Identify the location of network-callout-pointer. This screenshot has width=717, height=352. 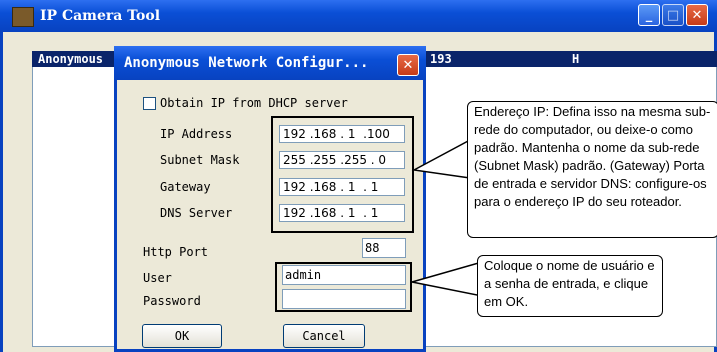
(441, 158).